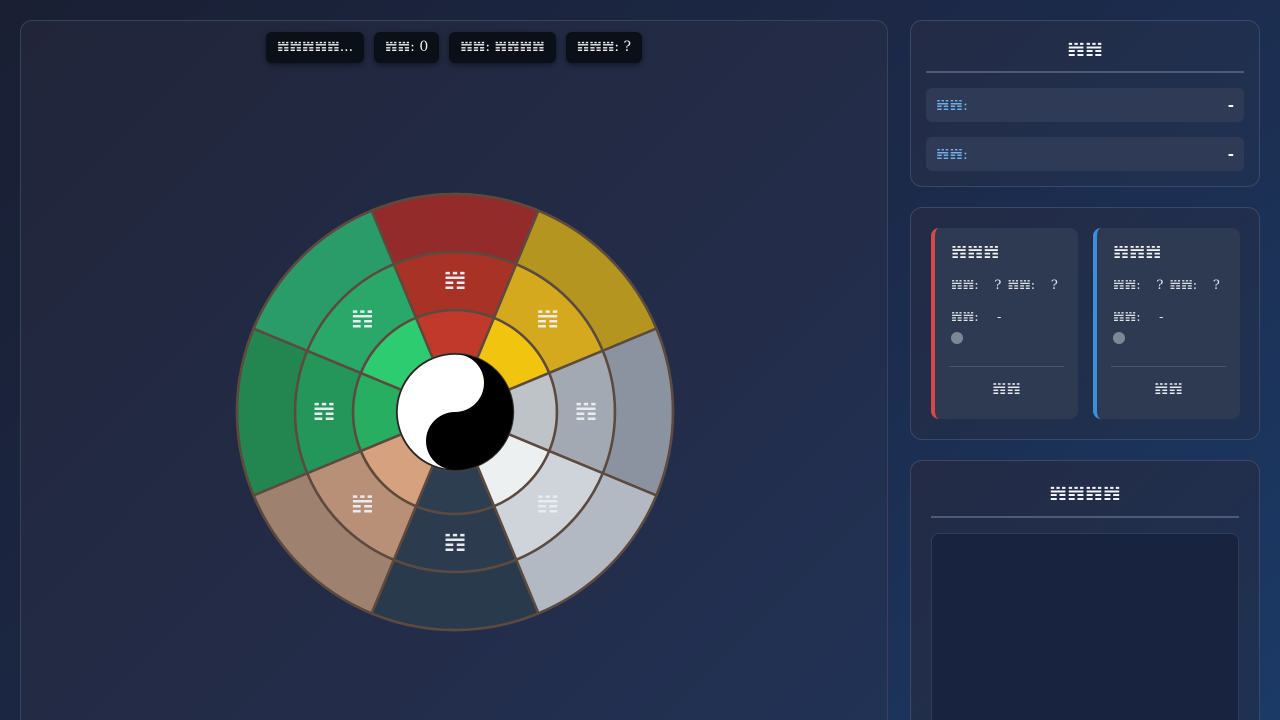  Describe the element at coordinates (1230, 105) in the screenshot. I see `info-row-1-value: -` at that location.